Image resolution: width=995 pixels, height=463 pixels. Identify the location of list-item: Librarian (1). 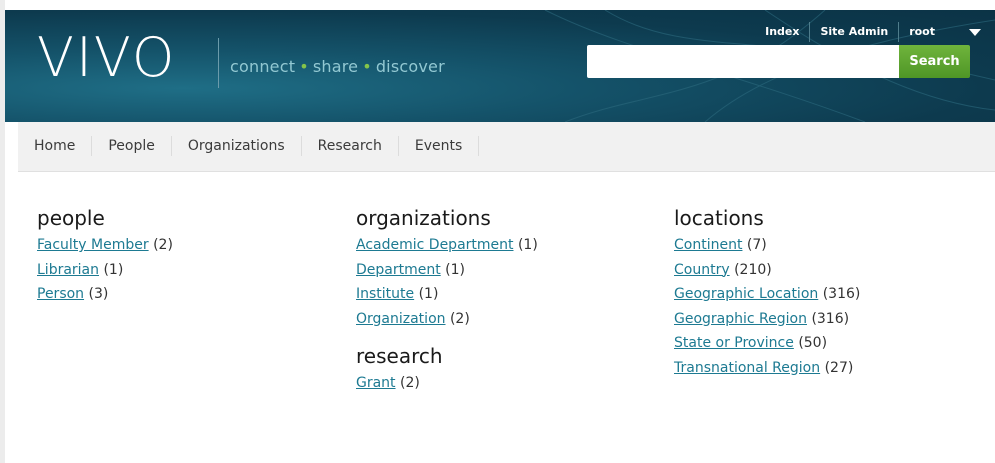
(105, 270).